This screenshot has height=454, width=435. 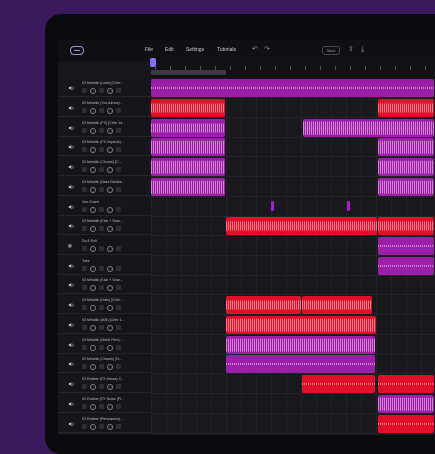 What do you see at coordinates (169, 50) in the screenshot?
I see `menu-edit: Edit` at bounding box center [169, 50].